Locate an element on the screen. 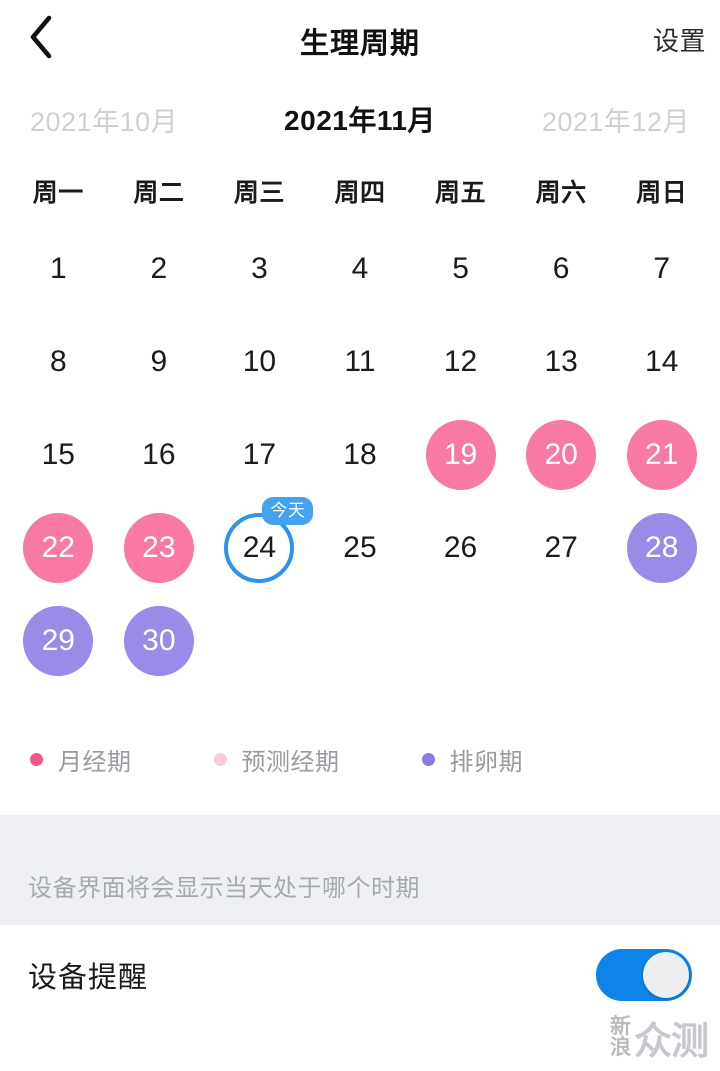  calendar-day-cell: 30 is located at coordinates (159, 640).